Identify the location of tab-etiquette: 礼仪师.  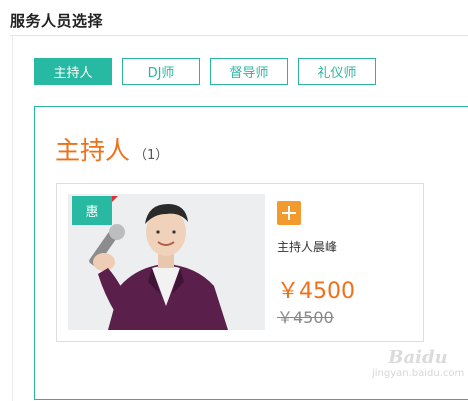
(337, 71).